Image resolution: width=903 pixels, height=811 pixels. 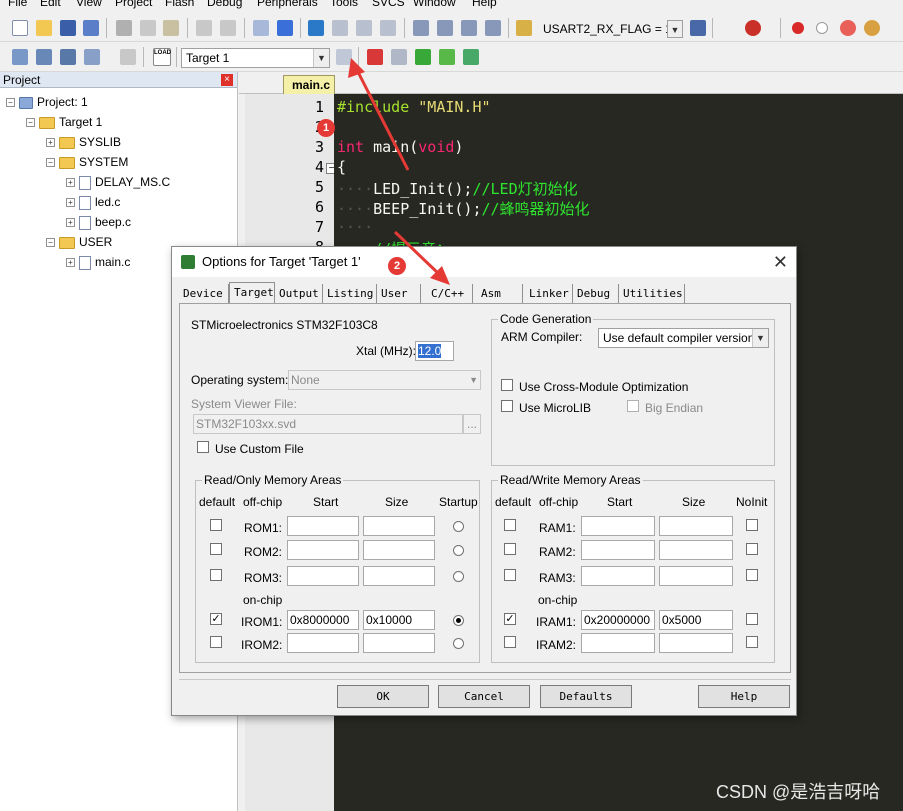 I want to click on ram3-default-checkbox, so click(x=510, y=575).